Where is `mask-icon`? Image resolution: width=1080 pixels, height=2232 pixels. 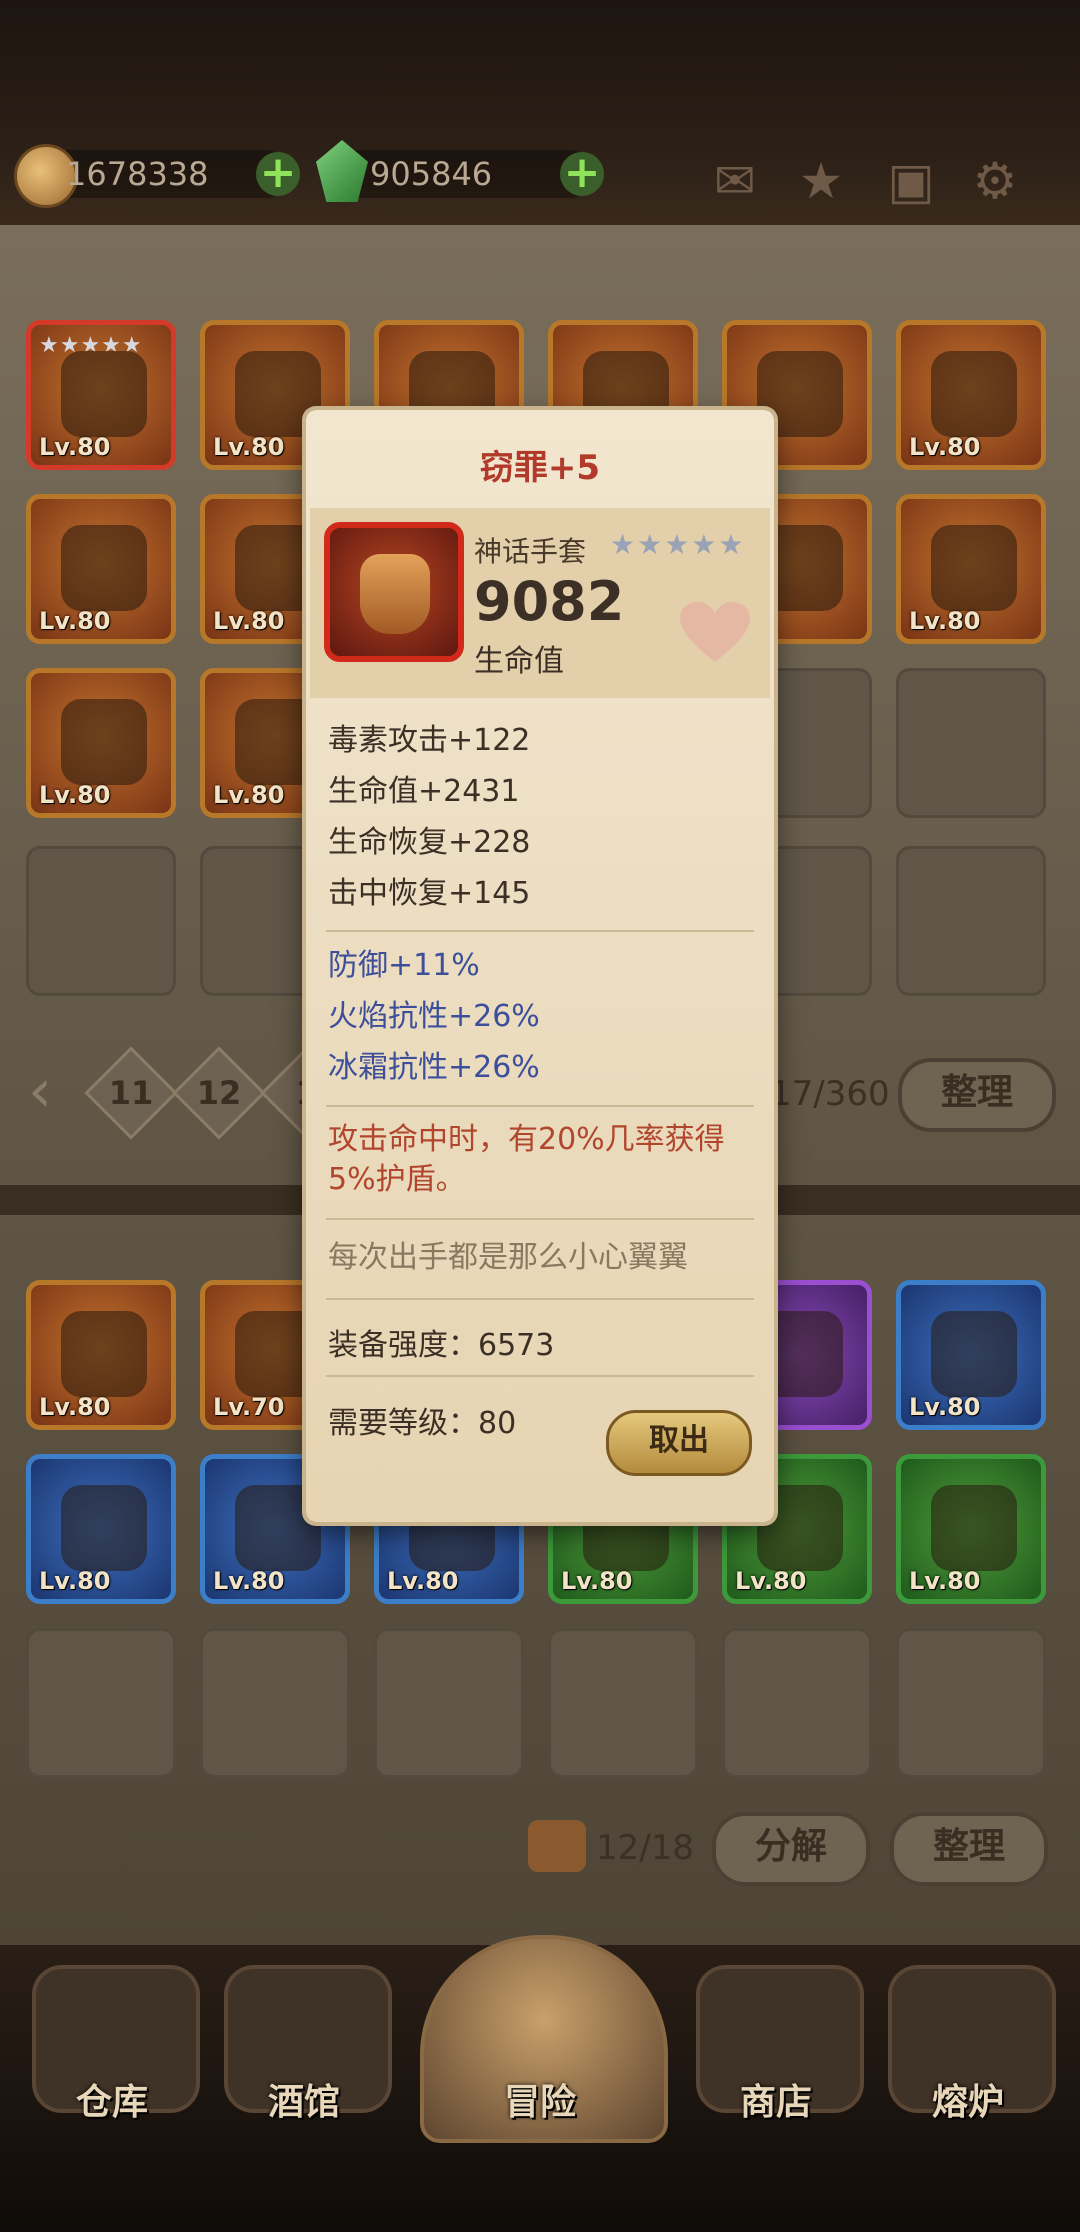
mask-icon is located at coordinates (104, 568).